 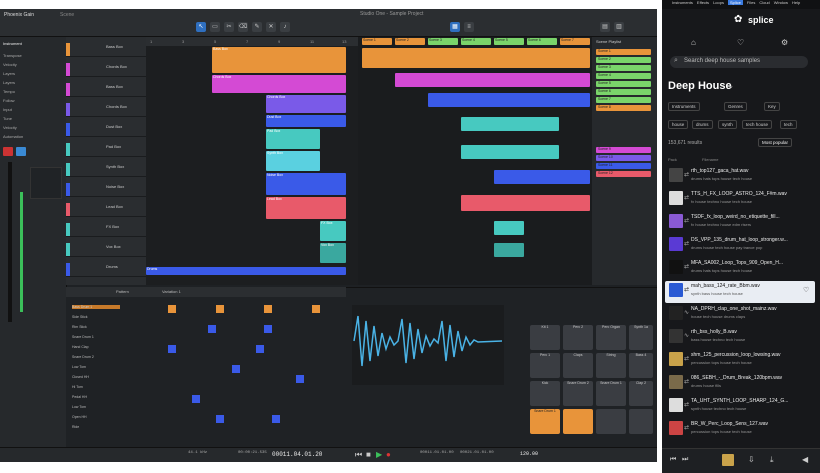 I want to click on drum-pad: Kick, so click(x=545, y=393).